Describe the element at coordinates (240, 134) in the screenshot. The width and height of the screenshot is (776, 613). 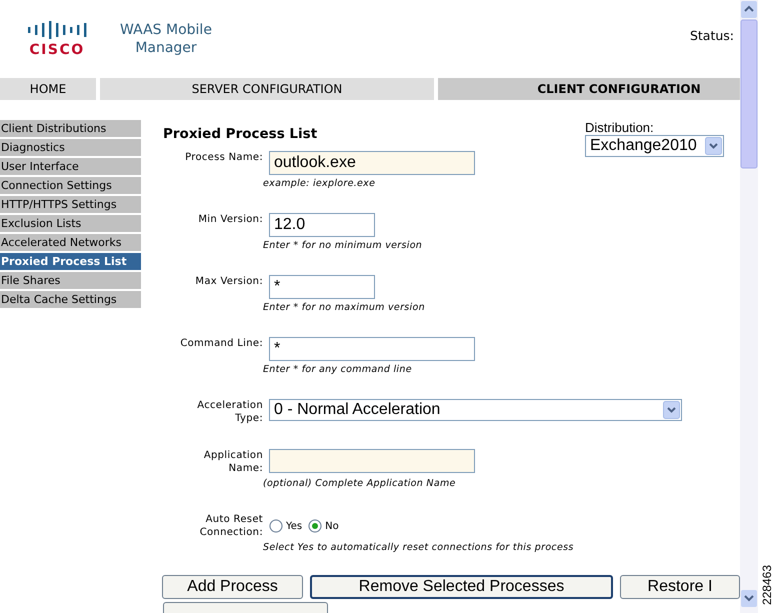
I see `page-title: Proxied Process List` at that location.